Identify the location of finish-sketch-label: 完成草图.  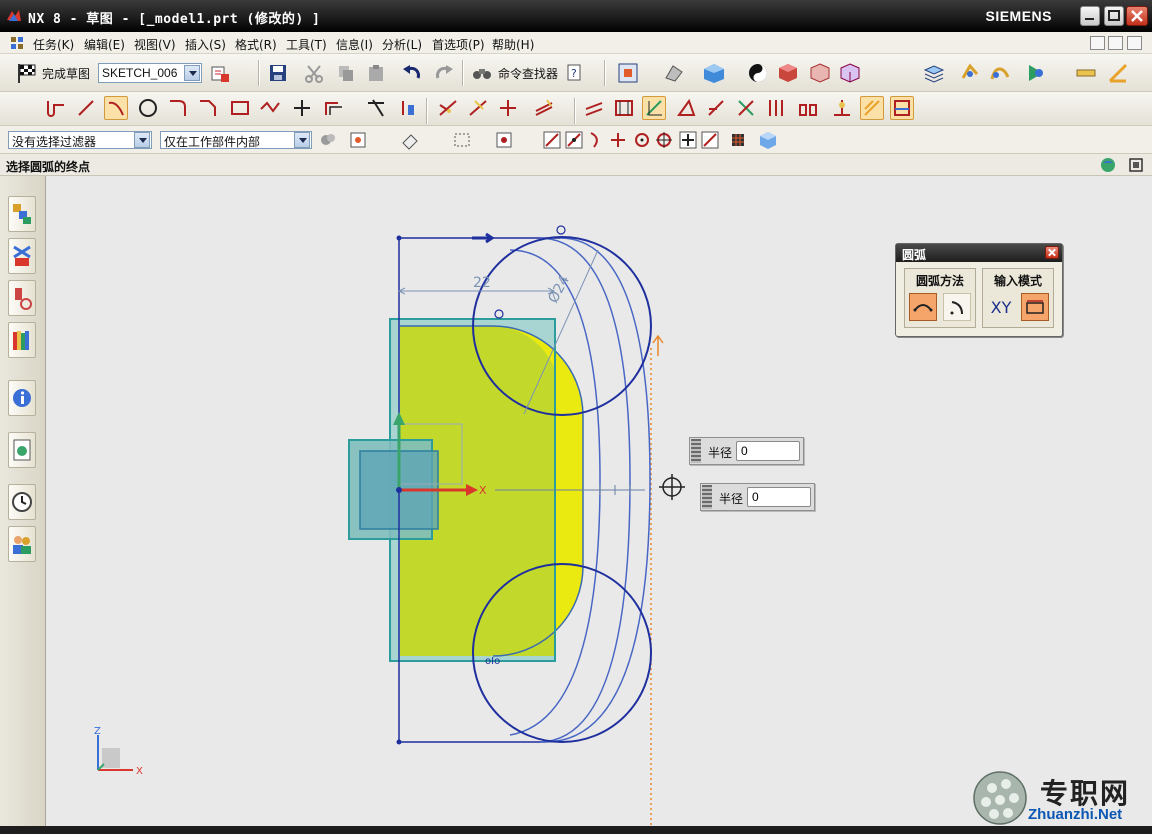
(66, 73).